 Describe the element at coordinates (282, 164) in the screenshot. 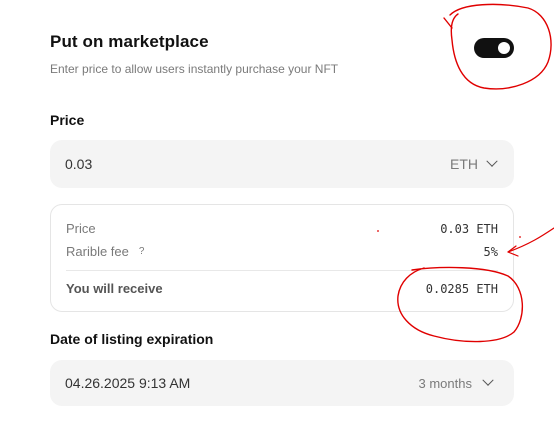

I see `price-input: 0.03 ETH` at that location.